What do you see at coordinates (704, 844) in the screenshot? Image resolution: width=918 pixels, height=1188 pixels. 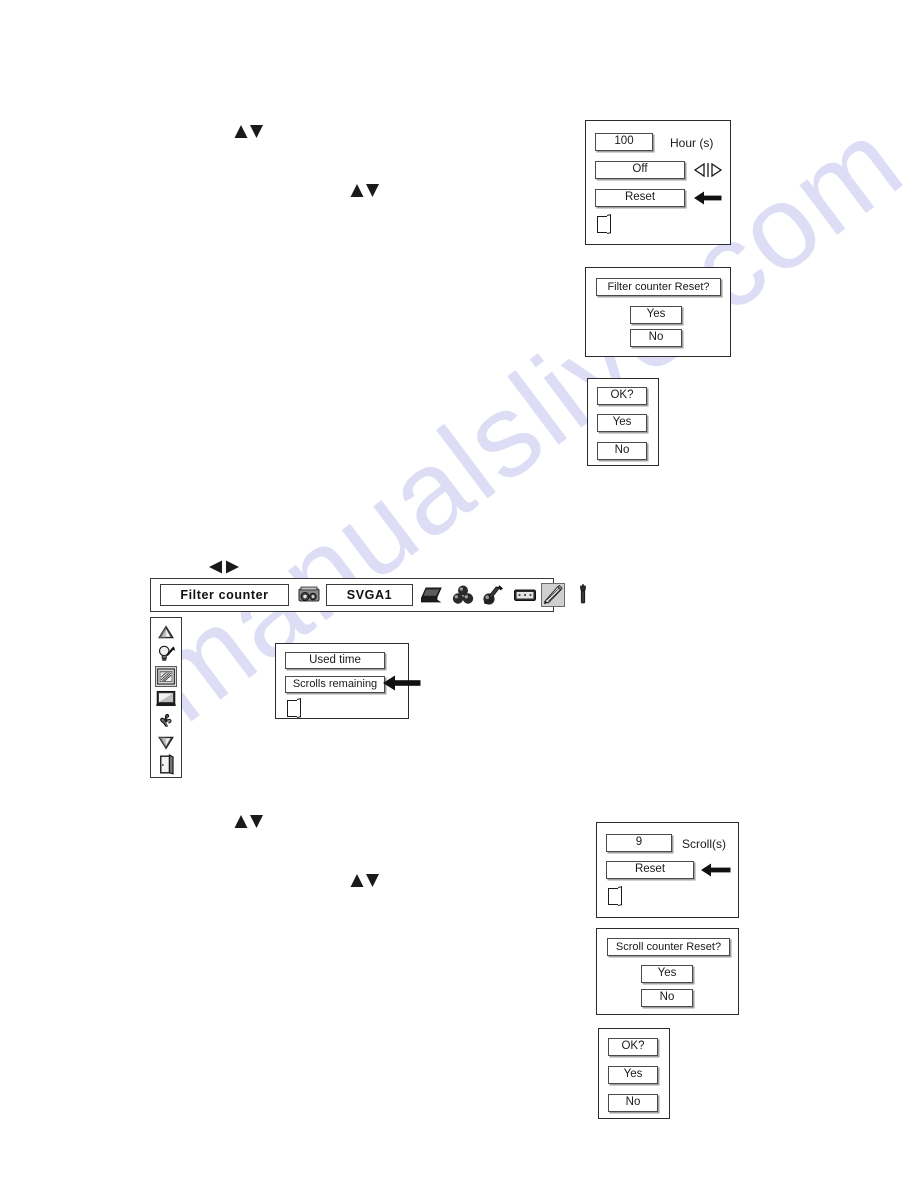 I see `scroll-count-label: Scroll(s)` at bounding box center [704, 844].